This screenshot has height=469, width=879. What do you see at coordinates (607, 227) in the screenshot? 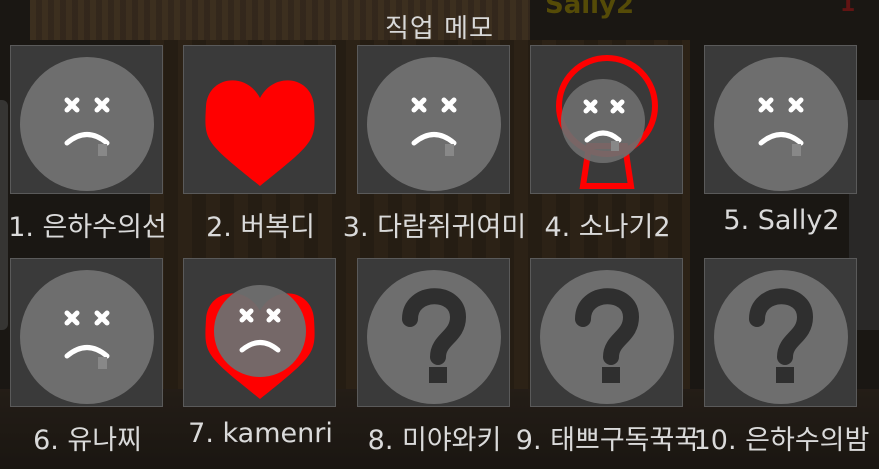
I see `player-label: 4. 소나기2` at bounding box center [607, 227].